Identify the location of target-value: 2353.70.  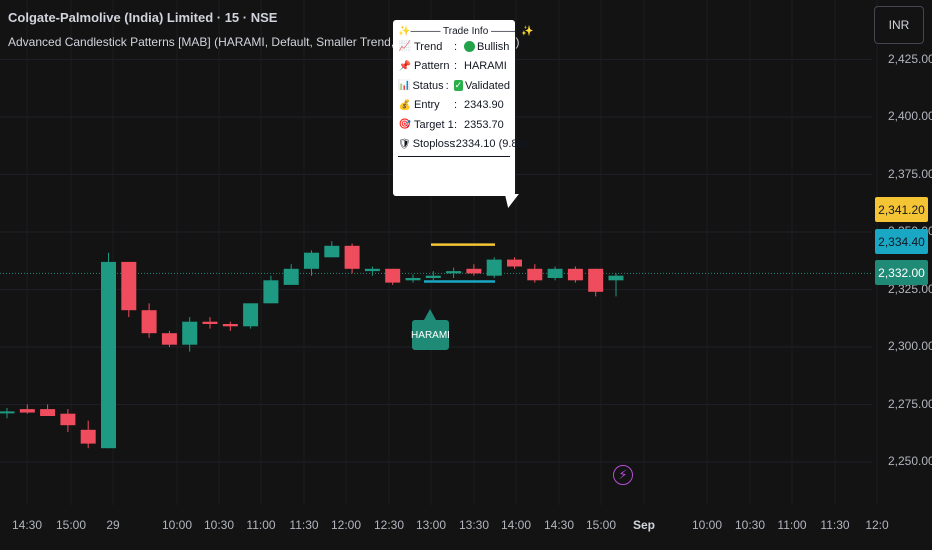
(484, 124).